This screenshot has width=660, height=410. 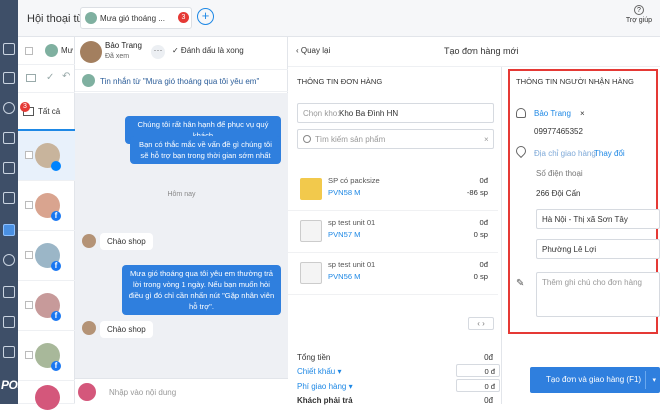 I want to click on list-toolbar: Mư, so click(x=46, y=51).